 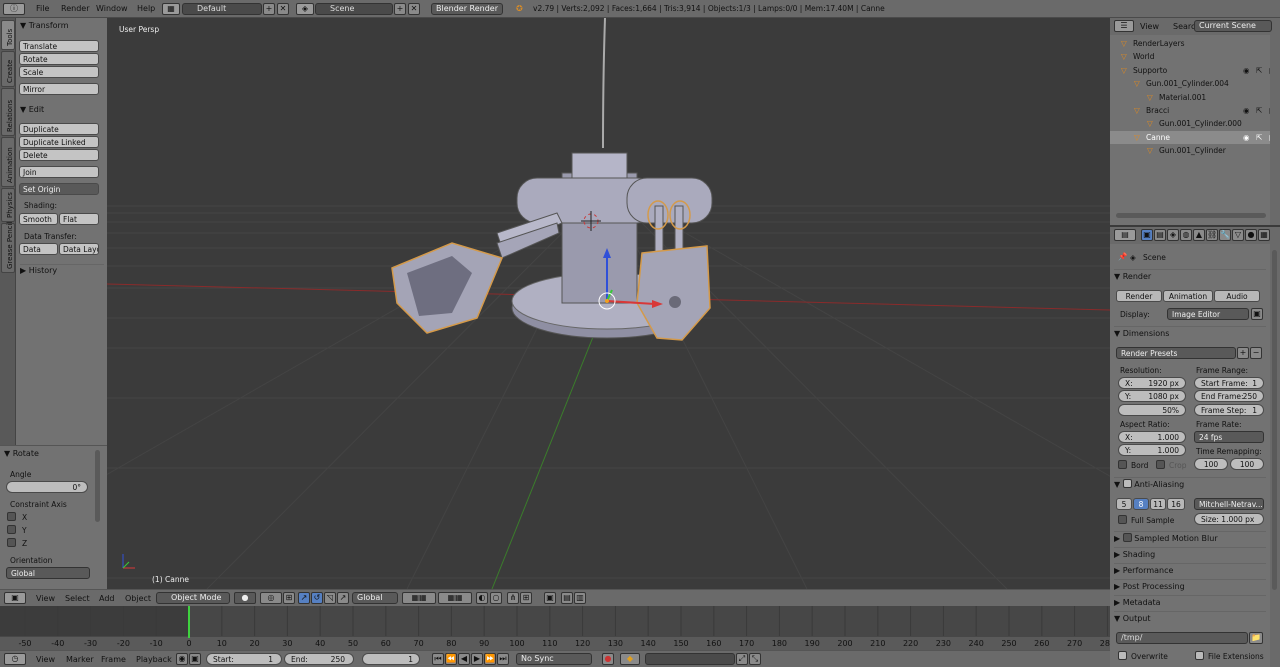 What do you see at coordinates (75, 9) in the screenshot?
I see `menu-render: Render` at bounding box center [75, 9].